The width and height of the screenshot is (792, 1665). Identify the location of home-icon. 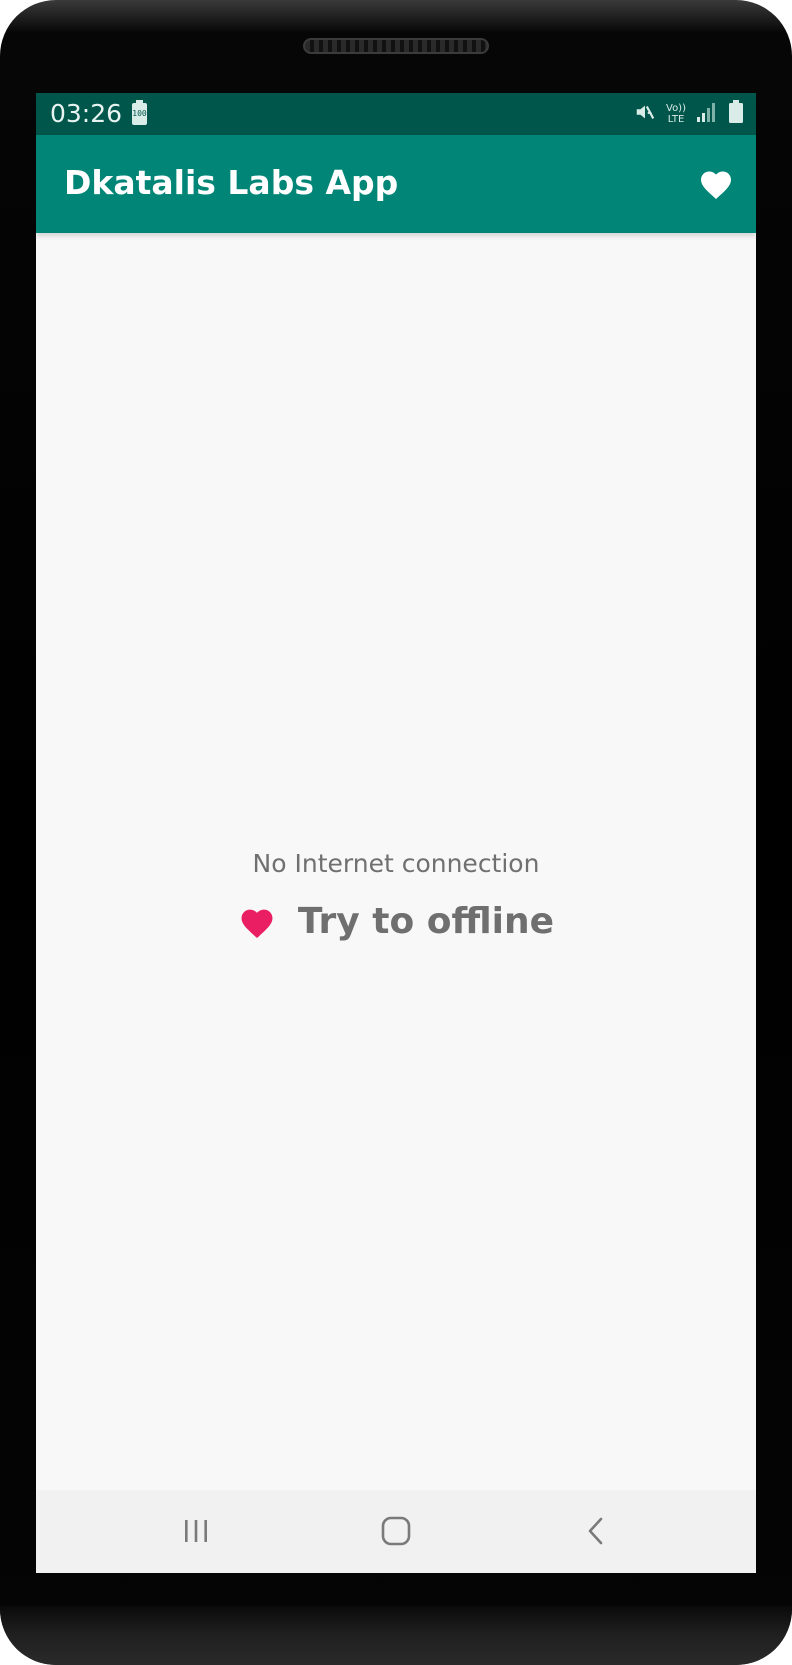
(396, 1531).